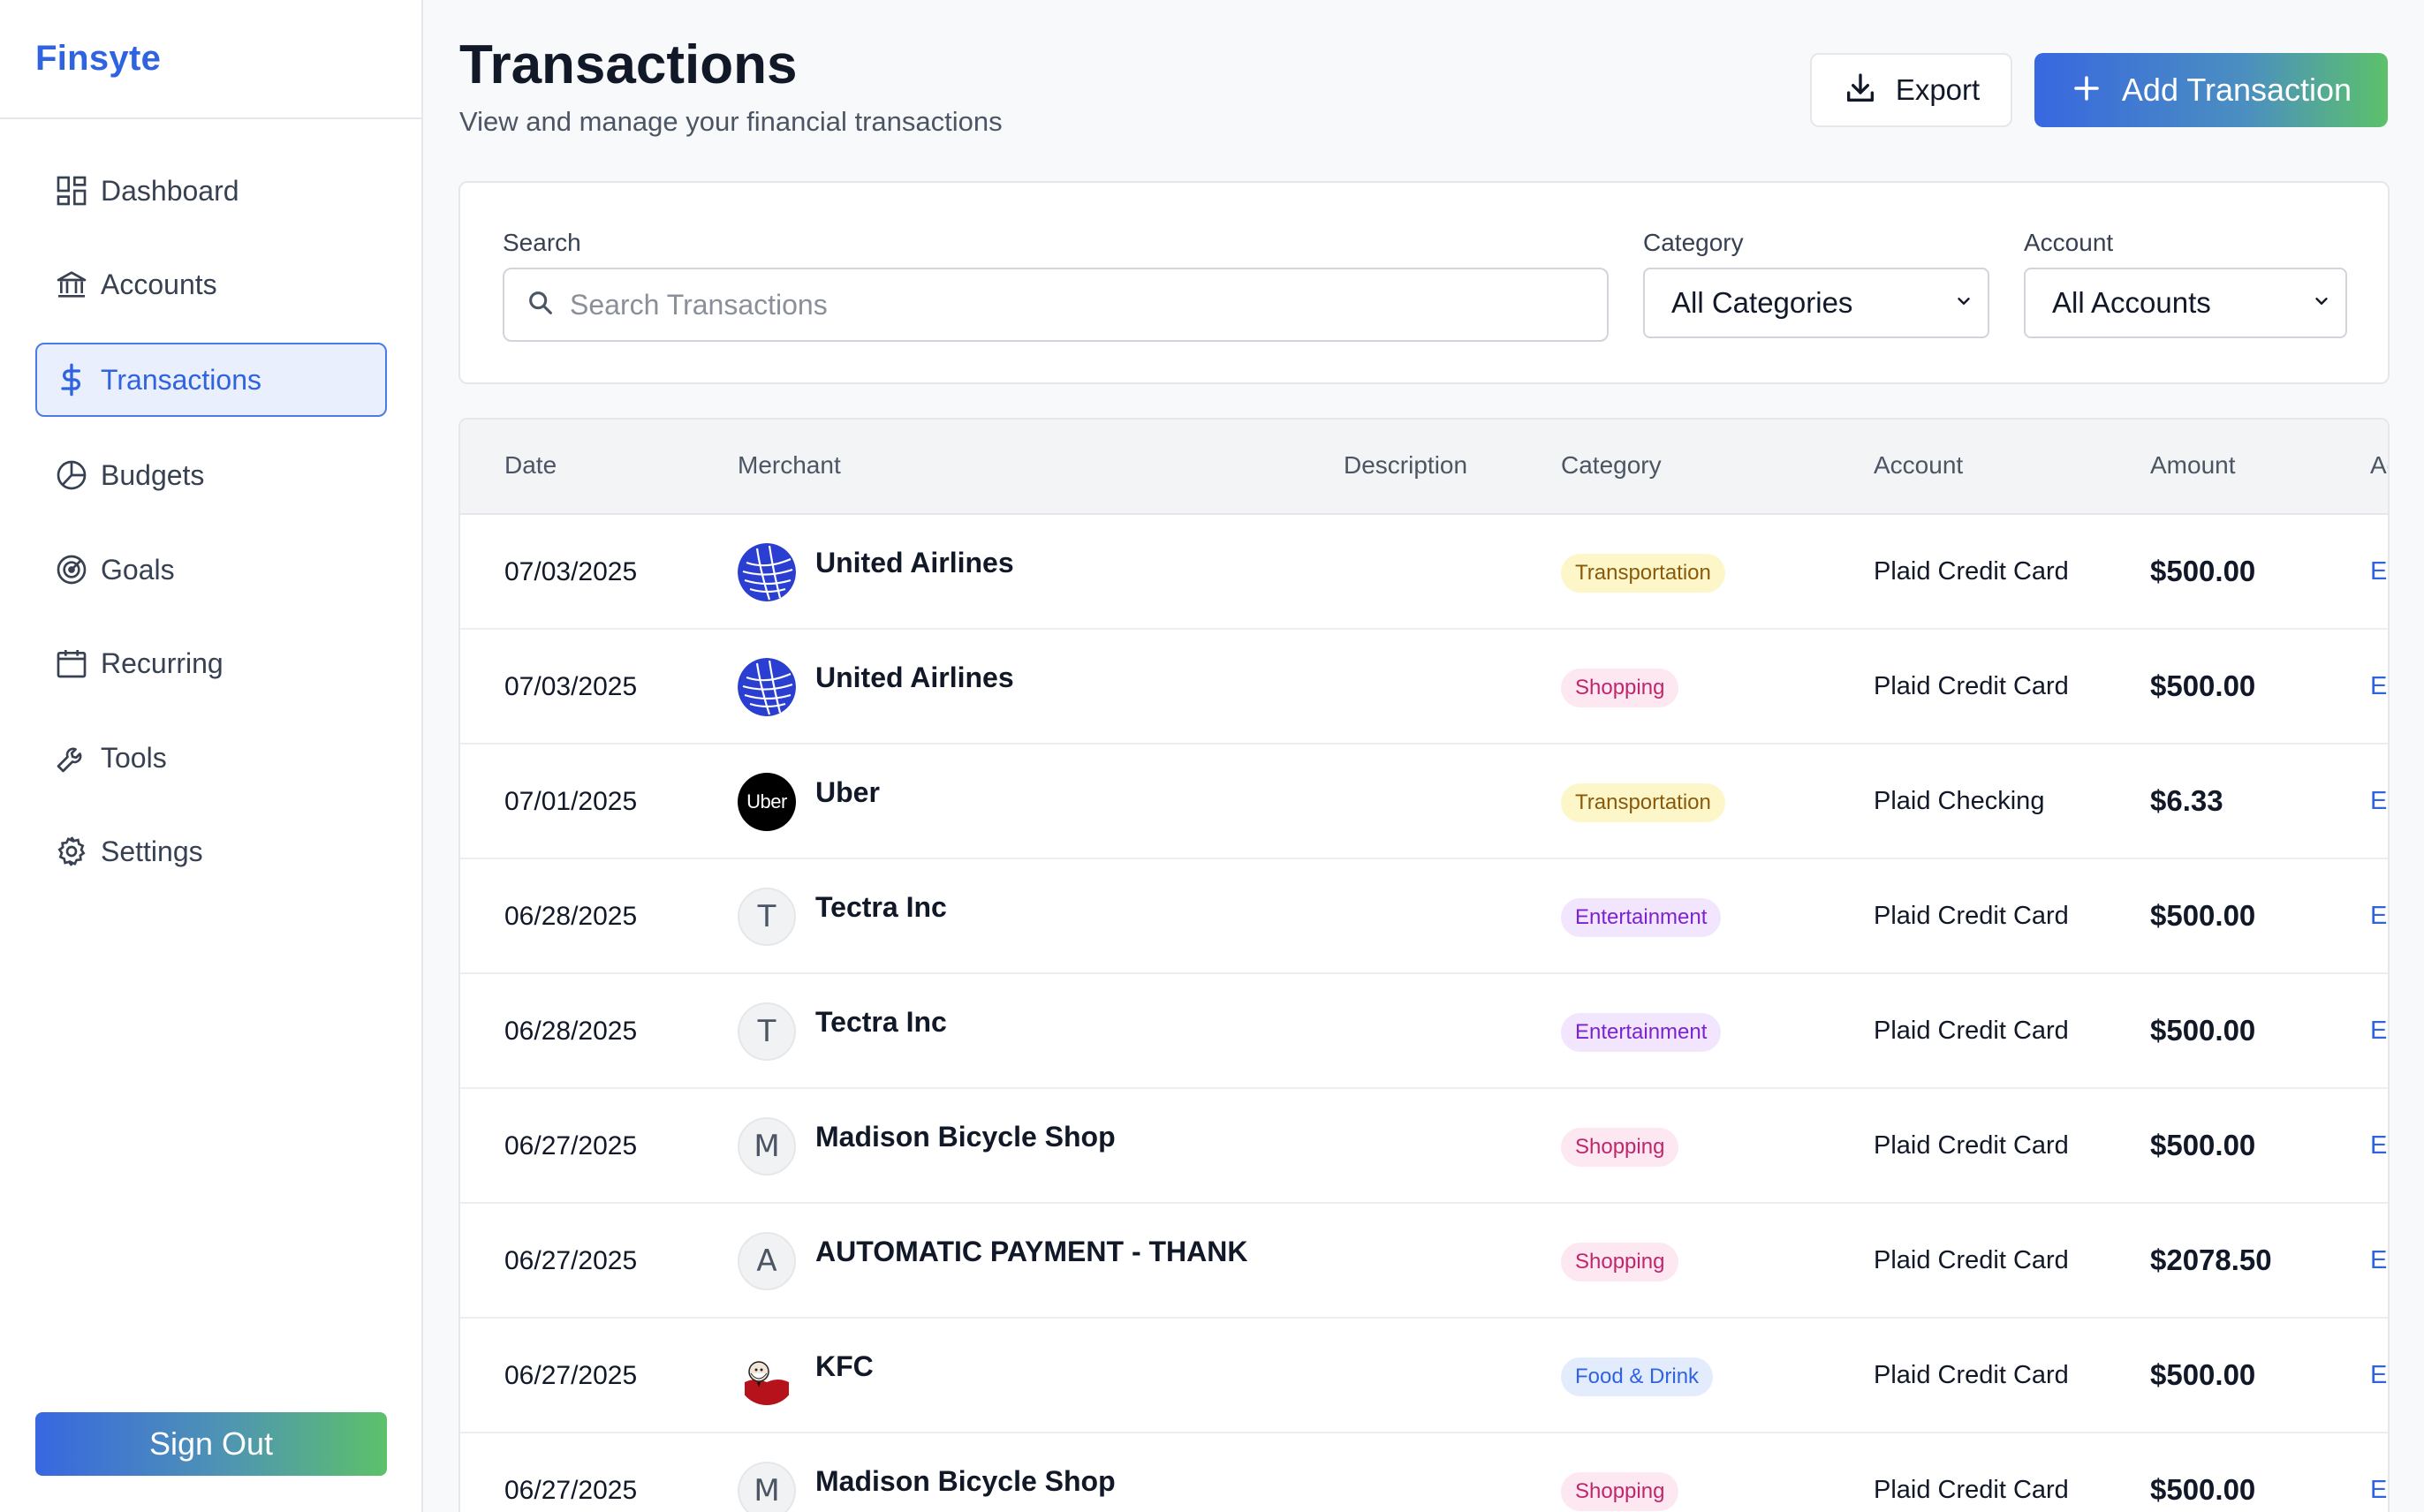  What do you see at coordinates (1911, 90) in the screenshot?
I see `export-button: Export` at bounding box center [1911, 90].